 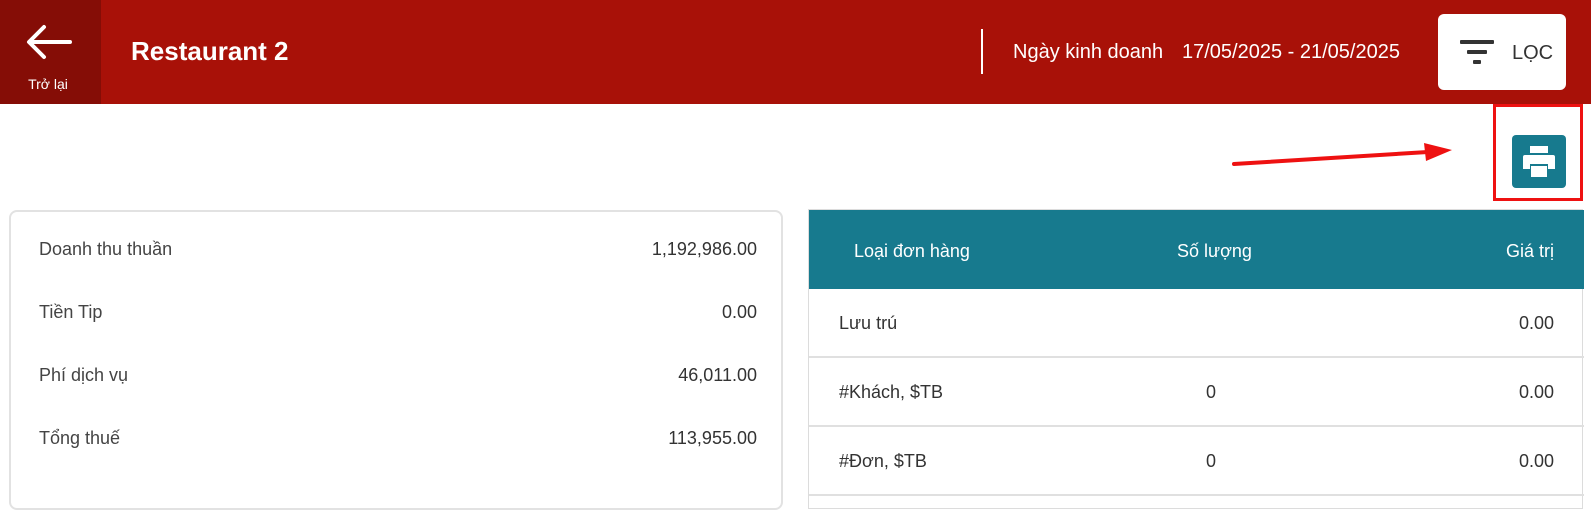 What do you see at coordinates (49, 42) in the screenshot?
I see `arrow-left-icon` at bounding box center [49, 42].